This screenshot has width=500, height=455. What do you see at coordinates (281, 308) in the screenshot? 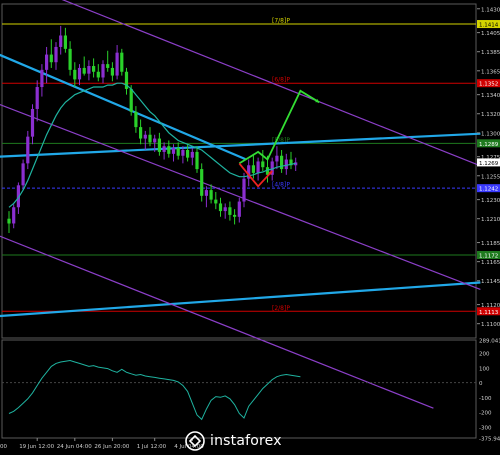
I see `murray-level-label: [2/8]P` at bounding box center [281, 308].